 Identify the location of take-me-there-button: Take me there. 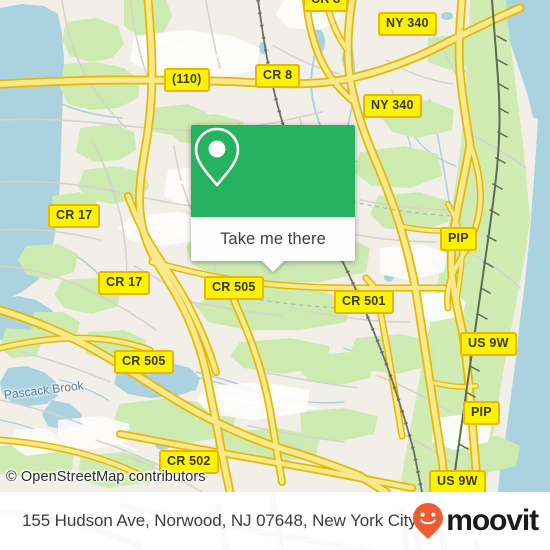
(273, 244).